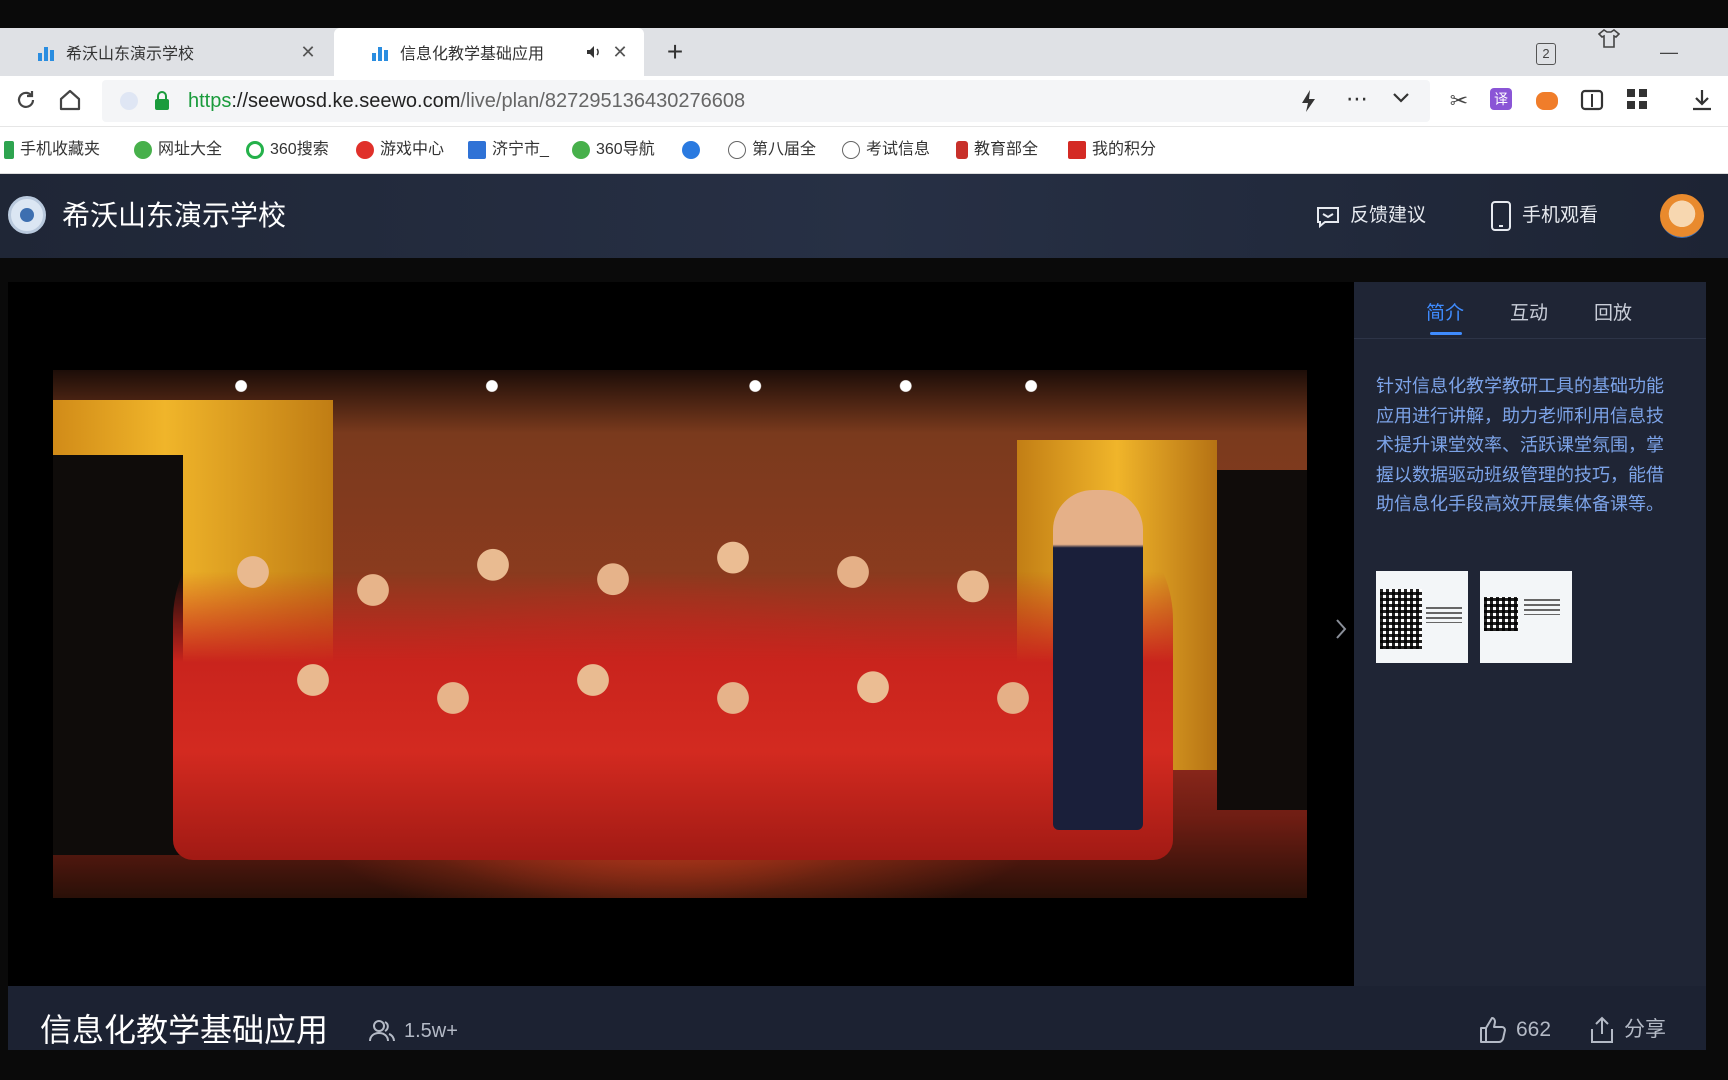 This screenshot has width=1728, height=1080. I want to click on search-engine-icon, so click(255, 150).